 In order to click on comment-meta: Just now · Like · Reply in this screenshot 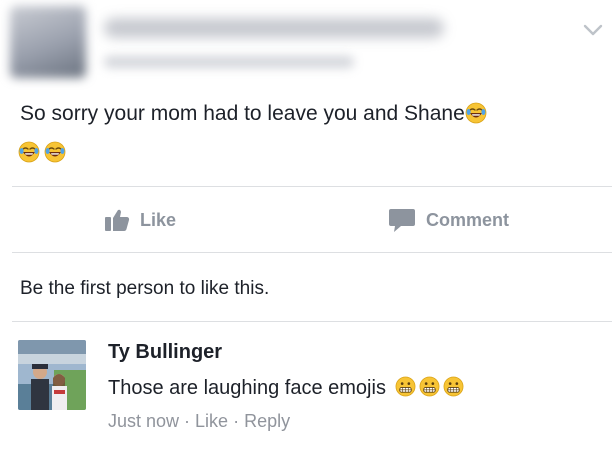, I will do `click(199, 421)`.